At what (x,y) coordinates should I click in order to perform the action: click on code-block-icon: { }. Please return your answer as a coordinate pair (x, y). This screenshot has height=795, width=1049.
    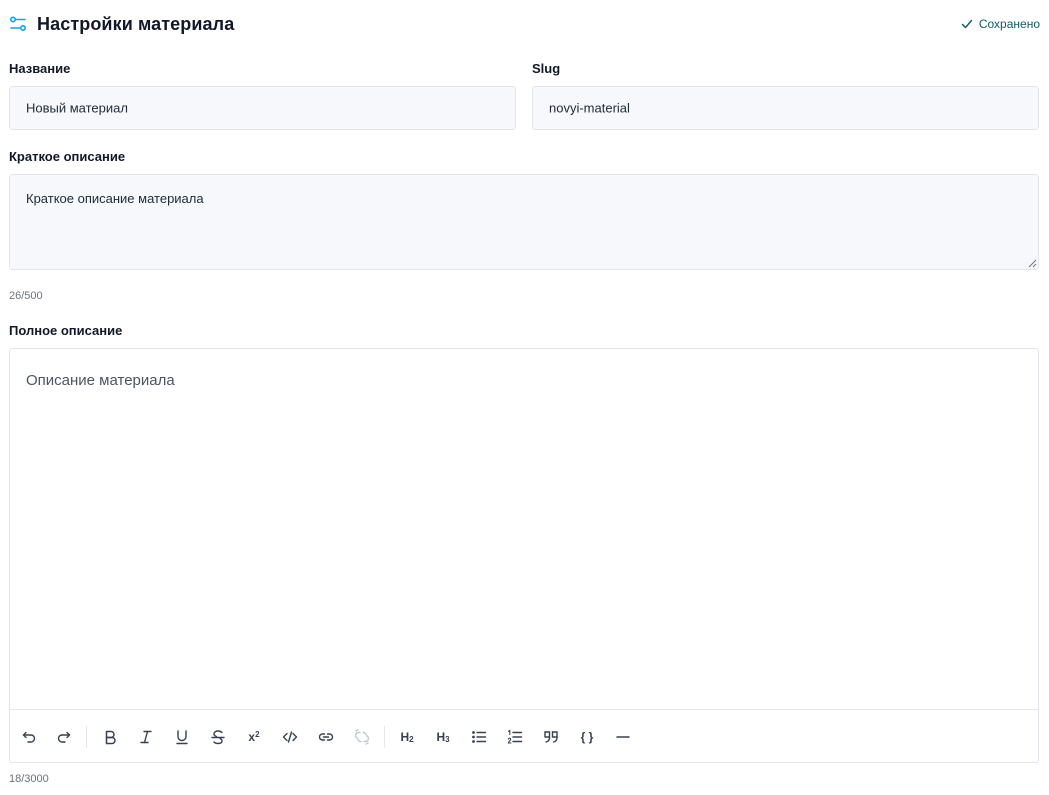
    Looking at the image, I should click on (587, 737).